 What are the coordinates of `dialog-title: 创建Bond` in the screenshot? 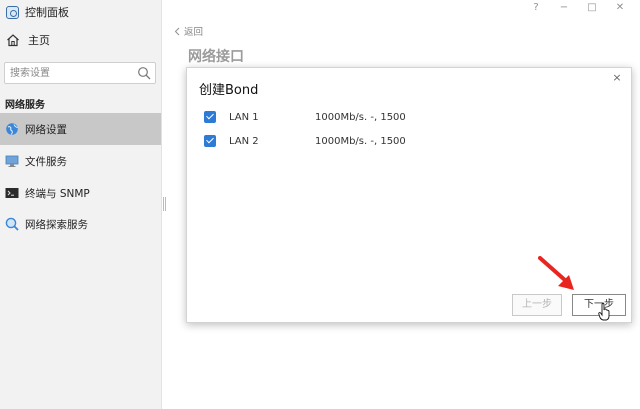 It's located at (229, 90).